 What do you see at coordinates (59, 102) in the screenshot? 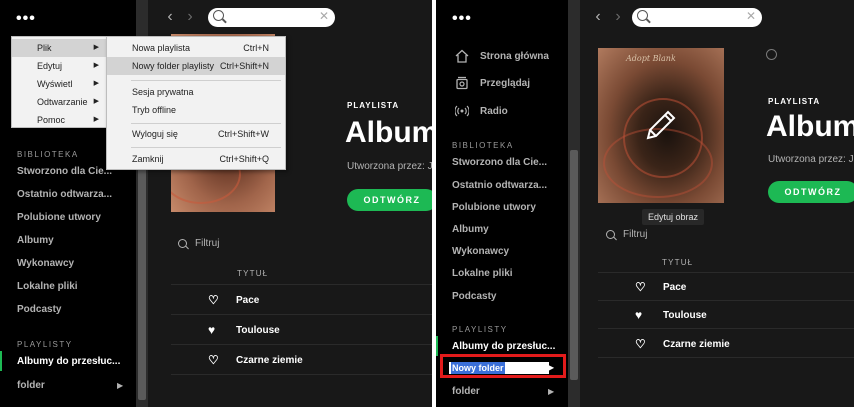
I see `menu-item-playback: Odtwarzanie ▶` at bounding box center [59, 102].